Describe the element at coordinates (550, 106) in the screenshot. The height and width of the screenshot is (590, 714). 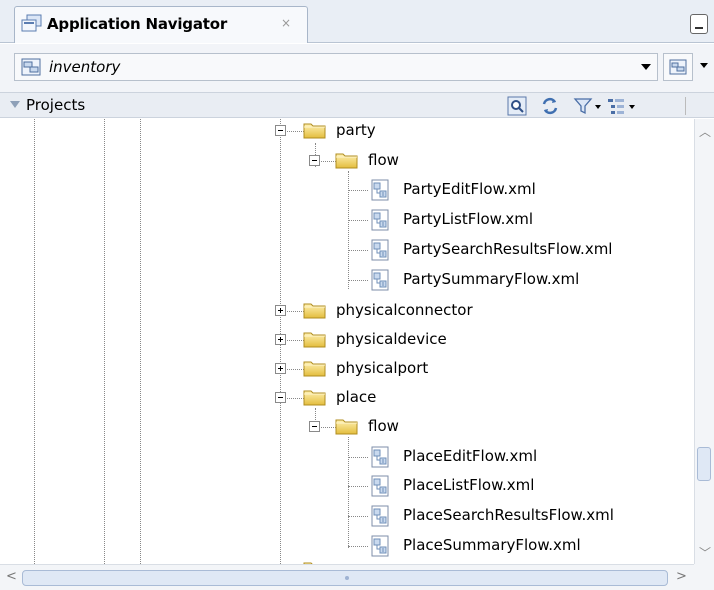
I see `refresh-icon` at that location.